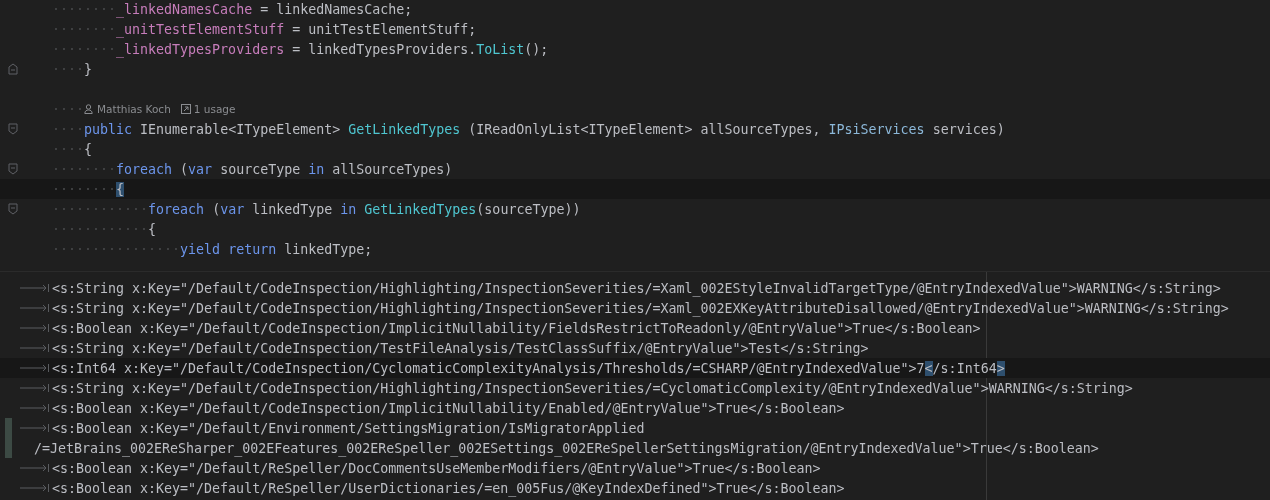 The height and width of the screenshot is (500, 1270). Describe the element at coordinates (89, 109) in the screenshot. I see `person-icon` at that location.